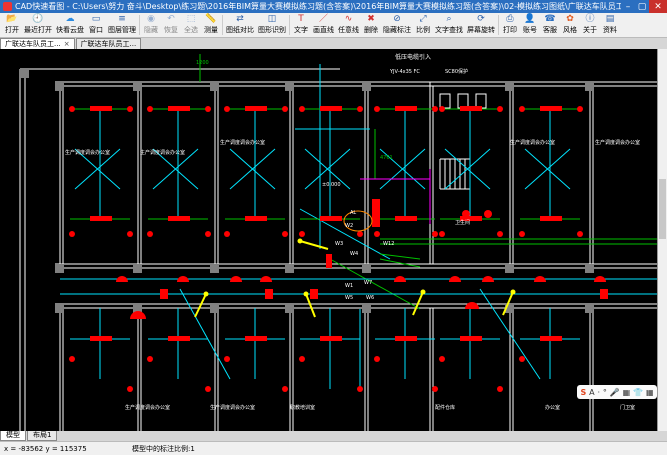 Image resolution: width=667 pixels, height=455 pixels. Describe the element at coordinates (151, 24) in the screenshot. I see `toolbar-button-eye: ◉ 隐藏` at that location.